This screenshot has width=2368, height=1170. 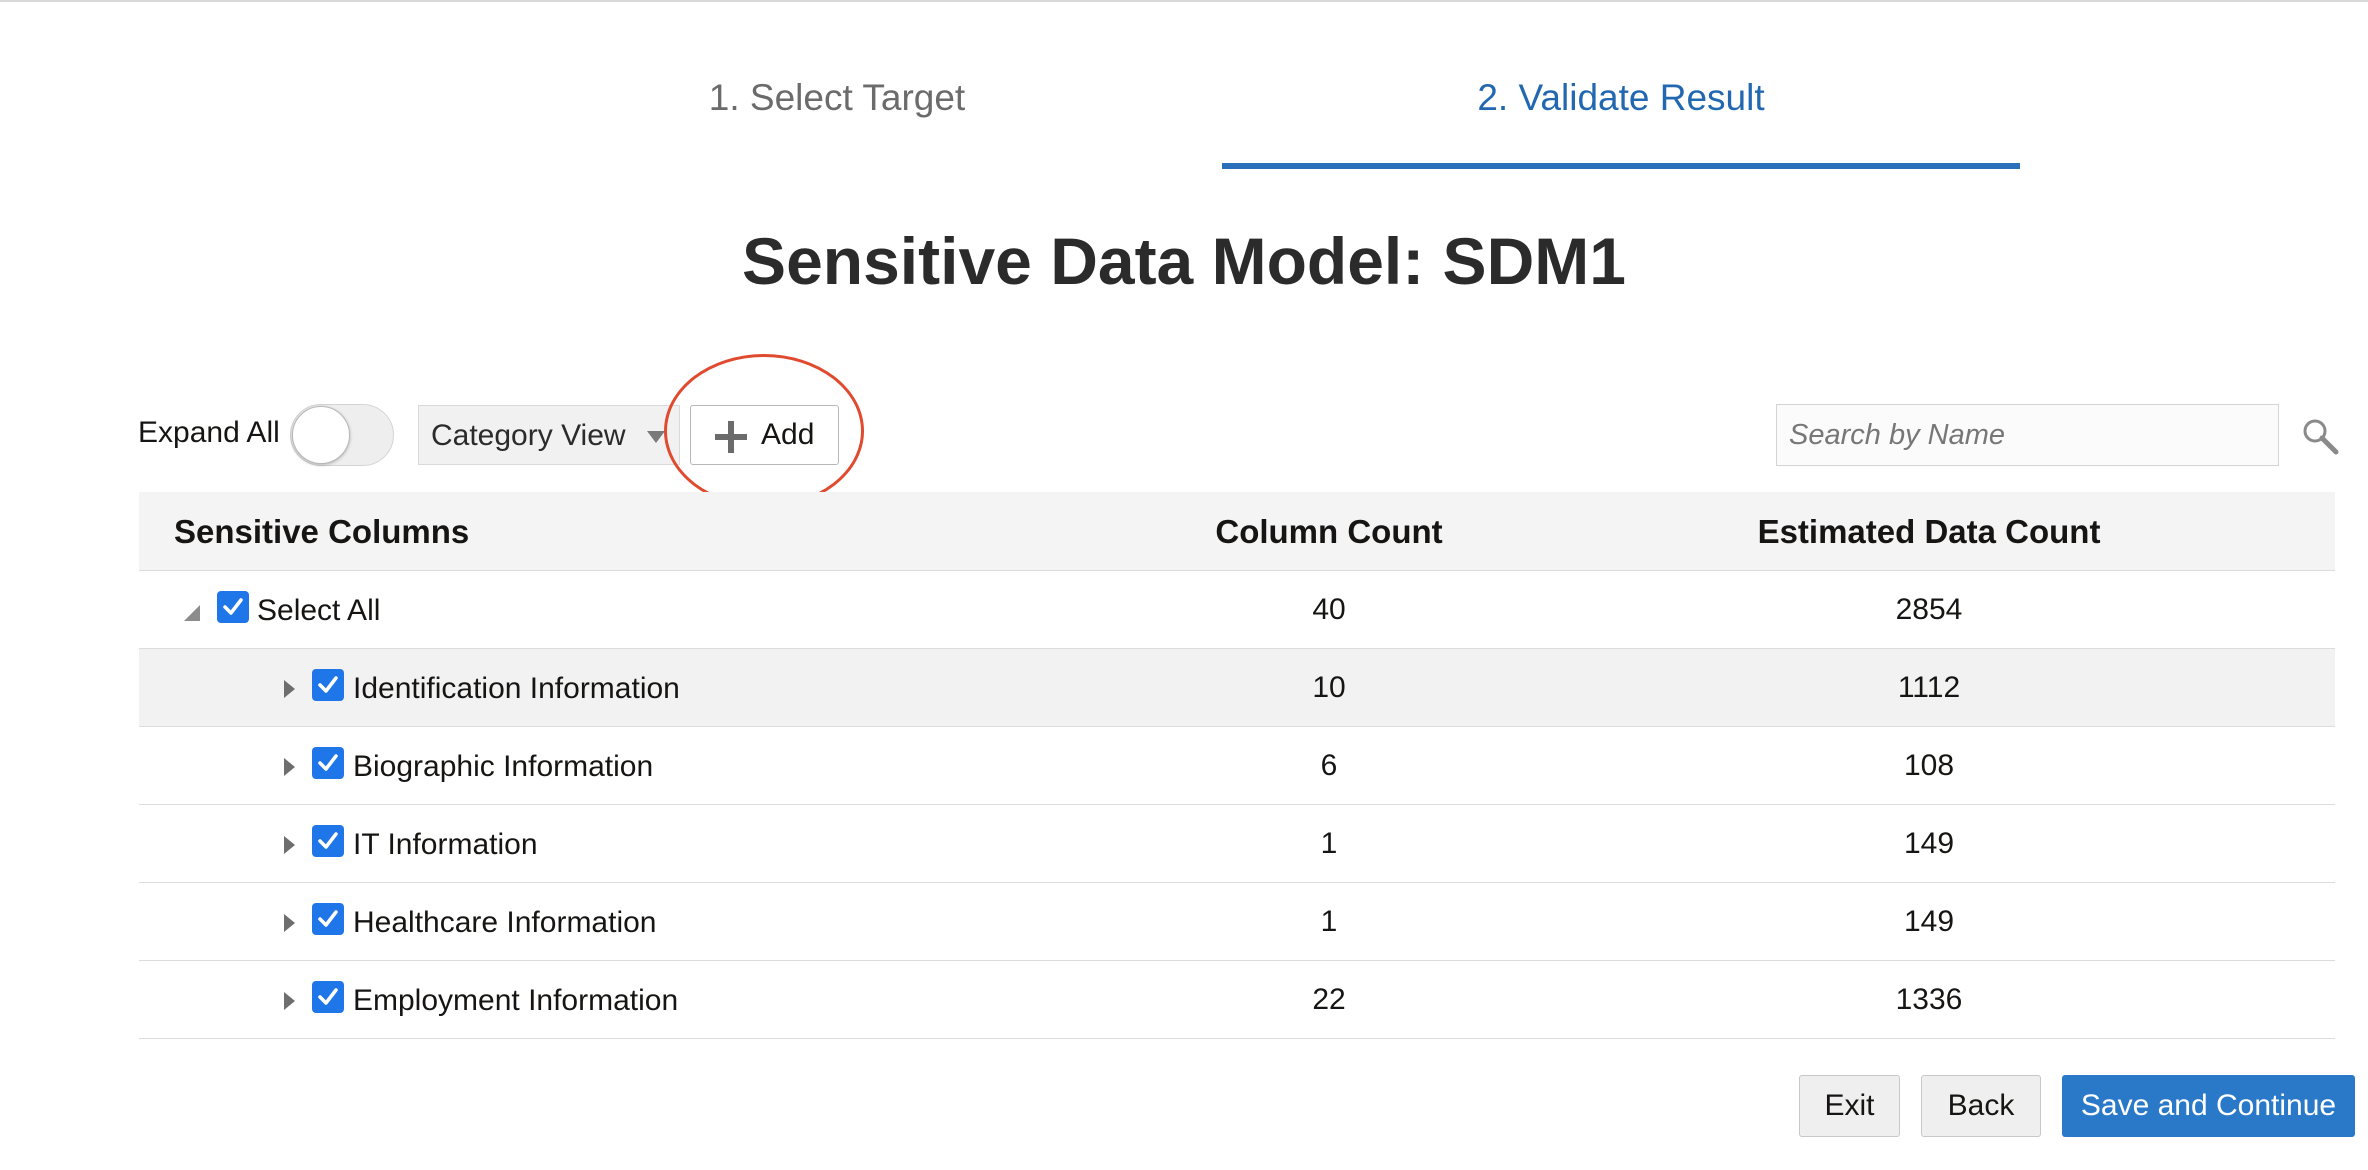 What do you see at coordinates (2320, 436) in the screenshot?
I see `search-icon` at bounding box center [2320, 436].